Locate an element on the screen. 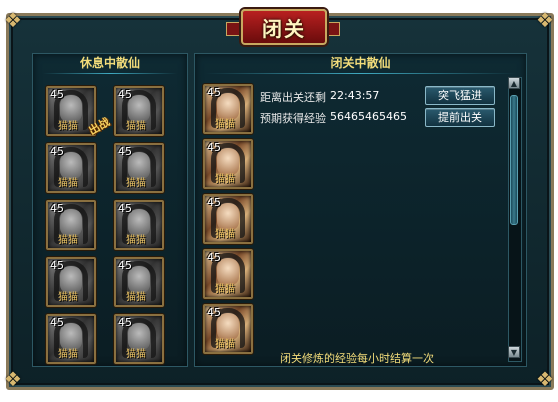 The width and height of the screenshot is (558, 402). scroll-down-icon: ▼ is located at coordinates (514, 352).